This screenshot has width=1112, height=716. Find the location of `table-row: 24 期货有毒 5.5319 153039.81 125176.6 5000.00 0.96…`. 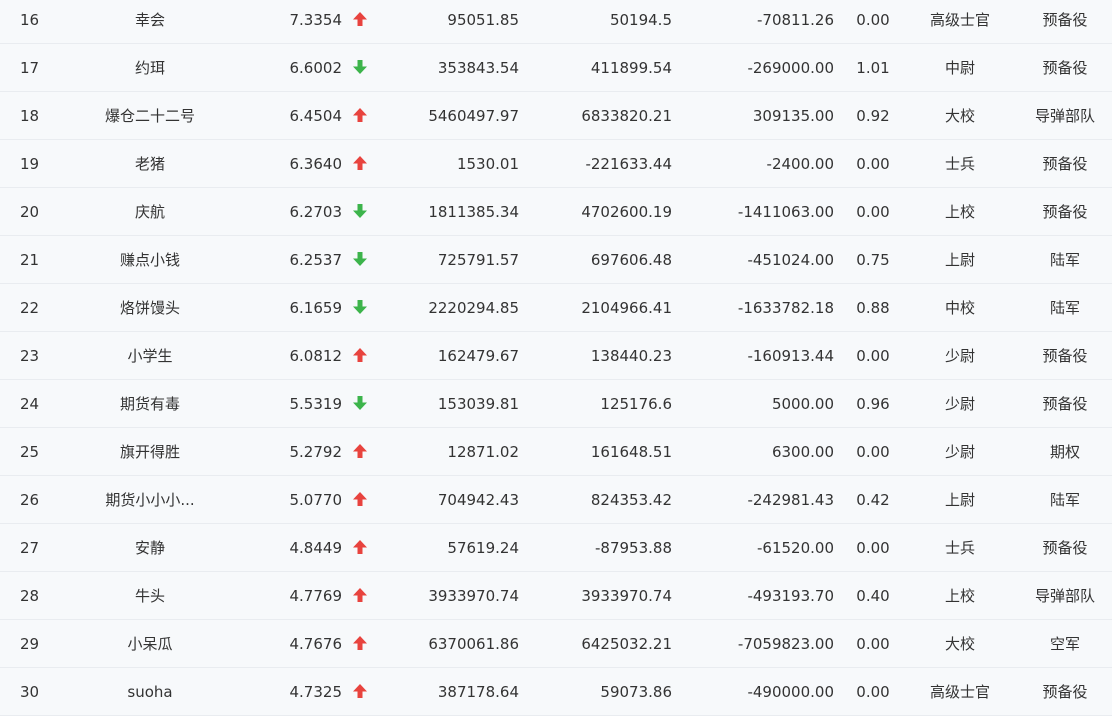

table-row: 24 期货有毒 5.5319 153039.81 125176.6 5000.00 0.96… is located at coordinates (556, 404).